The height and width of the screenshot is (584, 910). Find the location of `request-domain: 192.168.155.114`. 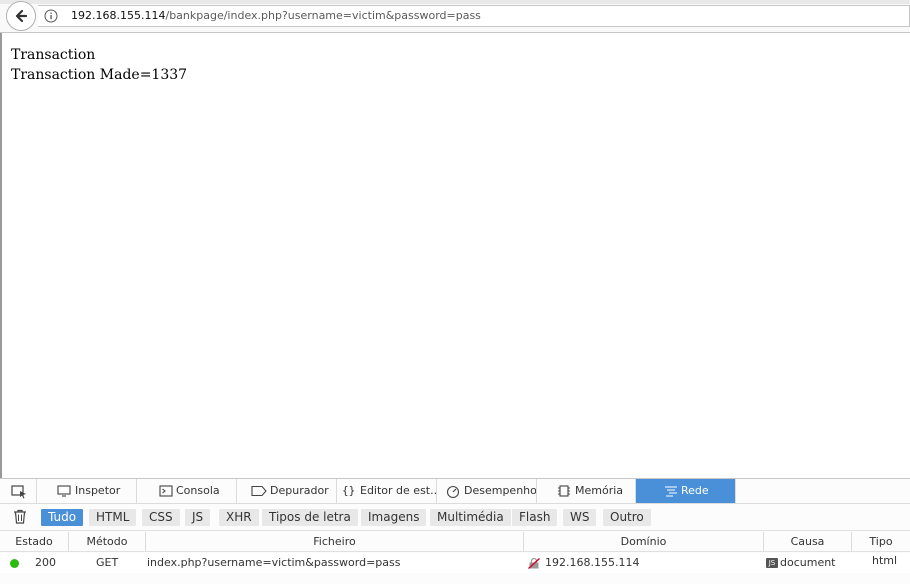

request-domain: 192.168.155.114 is located at coordinates (592, 562).